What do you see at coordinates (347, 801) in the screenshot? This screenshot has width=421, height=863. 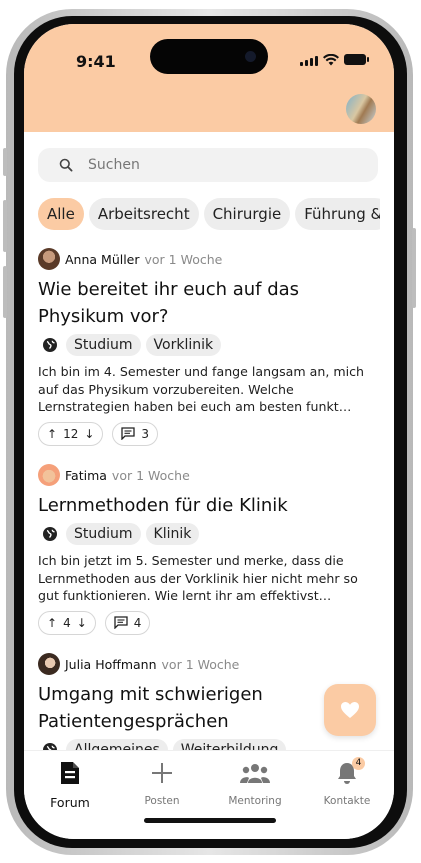 I see `nav-label: Kontakte` at bounding box center [347, 801].